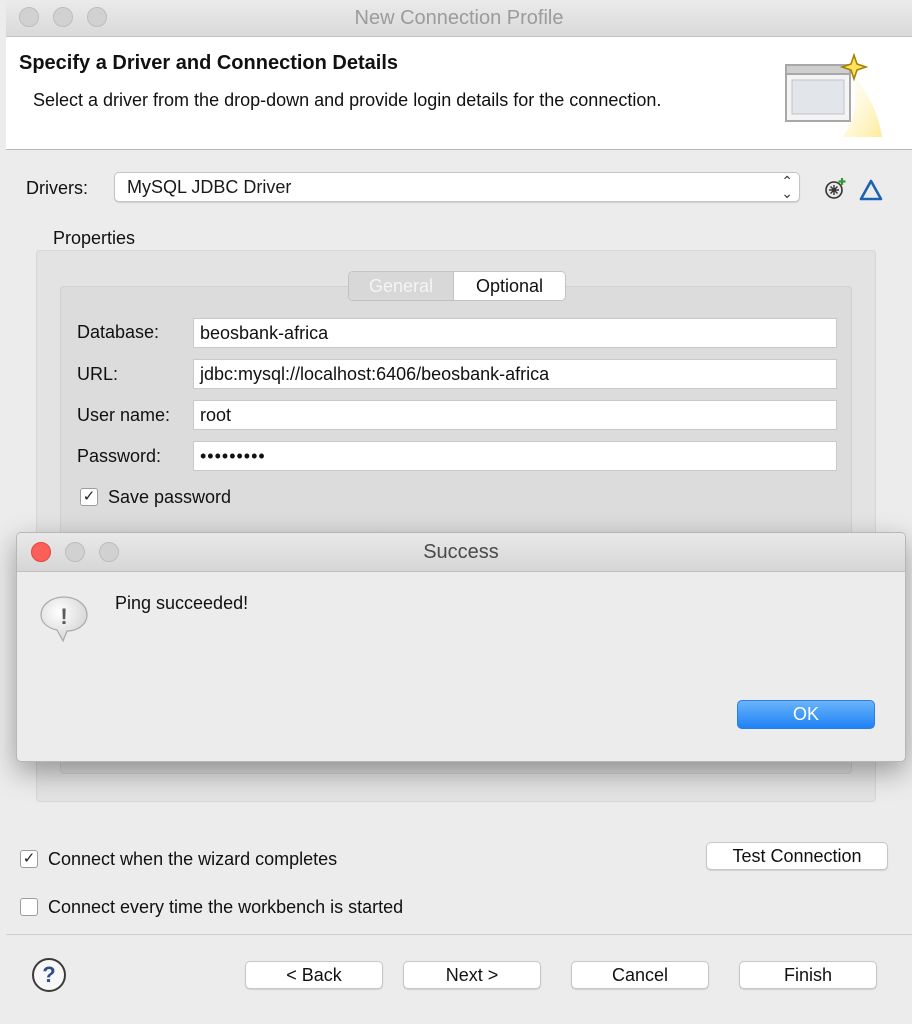  Describe the element at coordinates (118, 332) in the screenshot. I see `database-label: Database:` at that location.